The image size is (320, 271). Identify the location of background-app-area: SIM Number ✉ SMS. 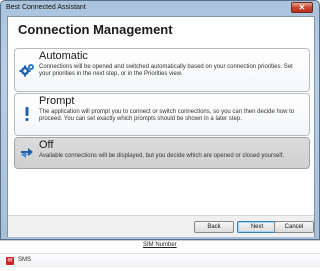
(160, 255).